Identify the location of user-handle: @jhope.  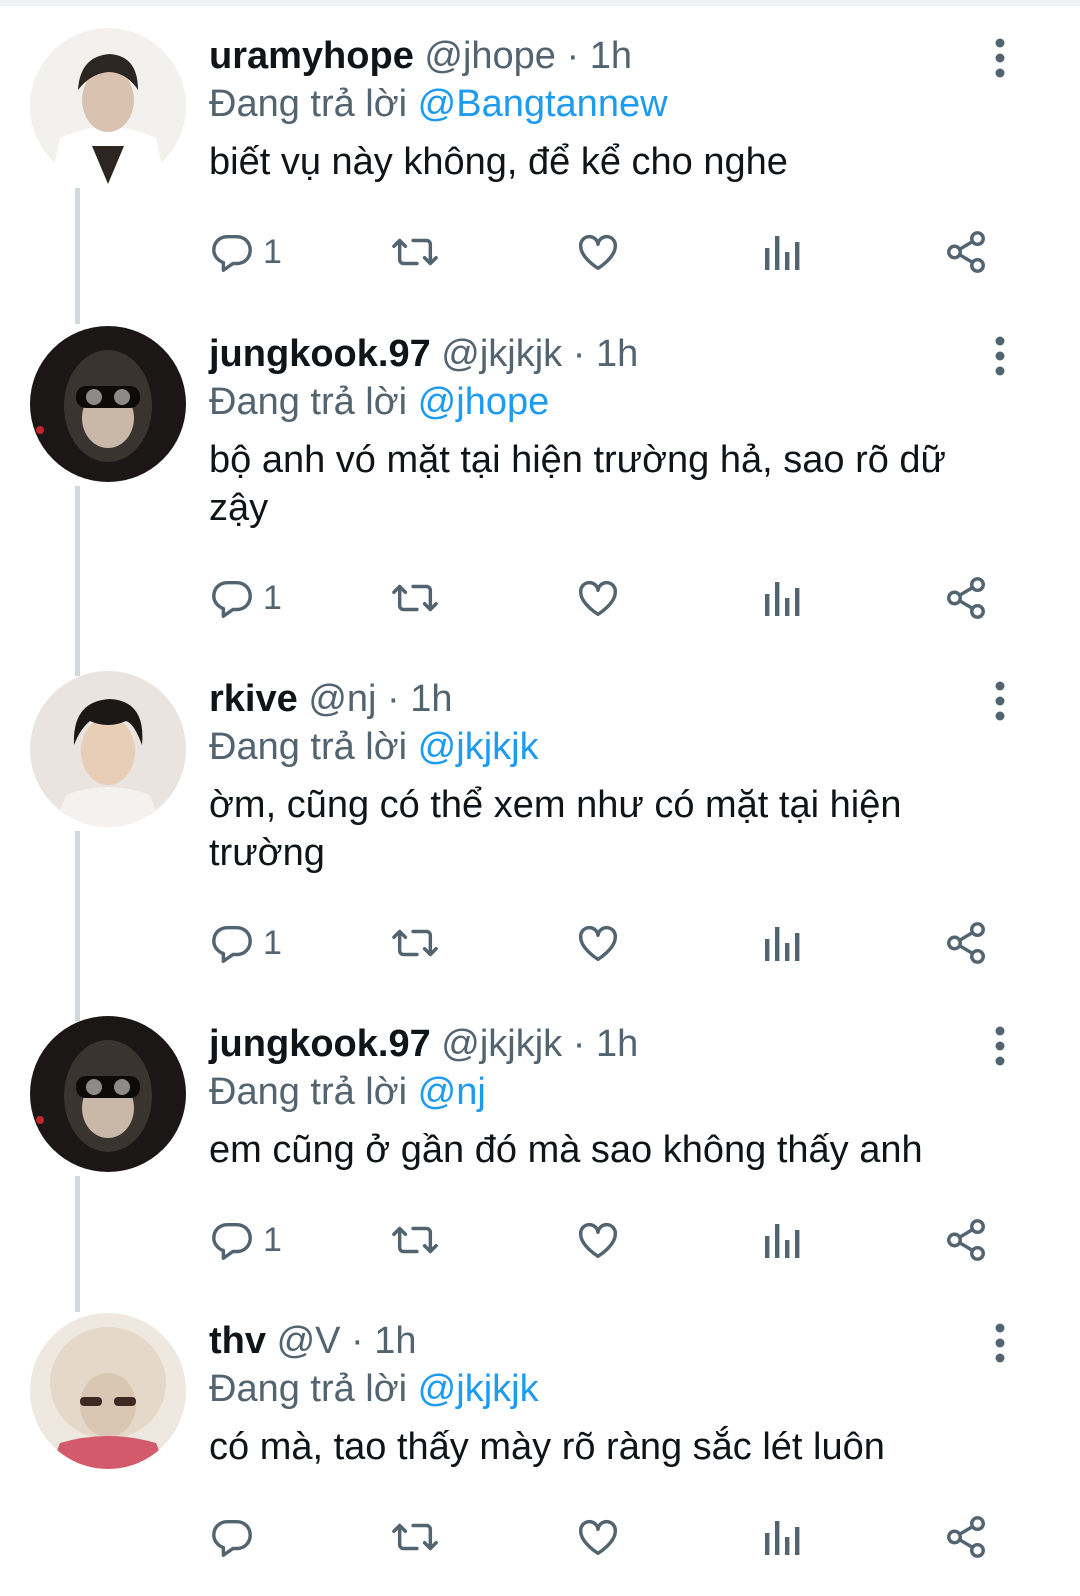
(490, 56).